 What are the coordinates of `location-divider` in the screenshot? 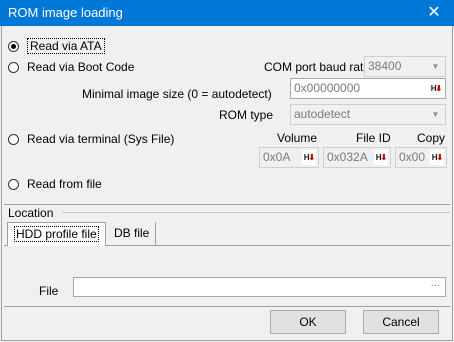 It's located at (256, 212).